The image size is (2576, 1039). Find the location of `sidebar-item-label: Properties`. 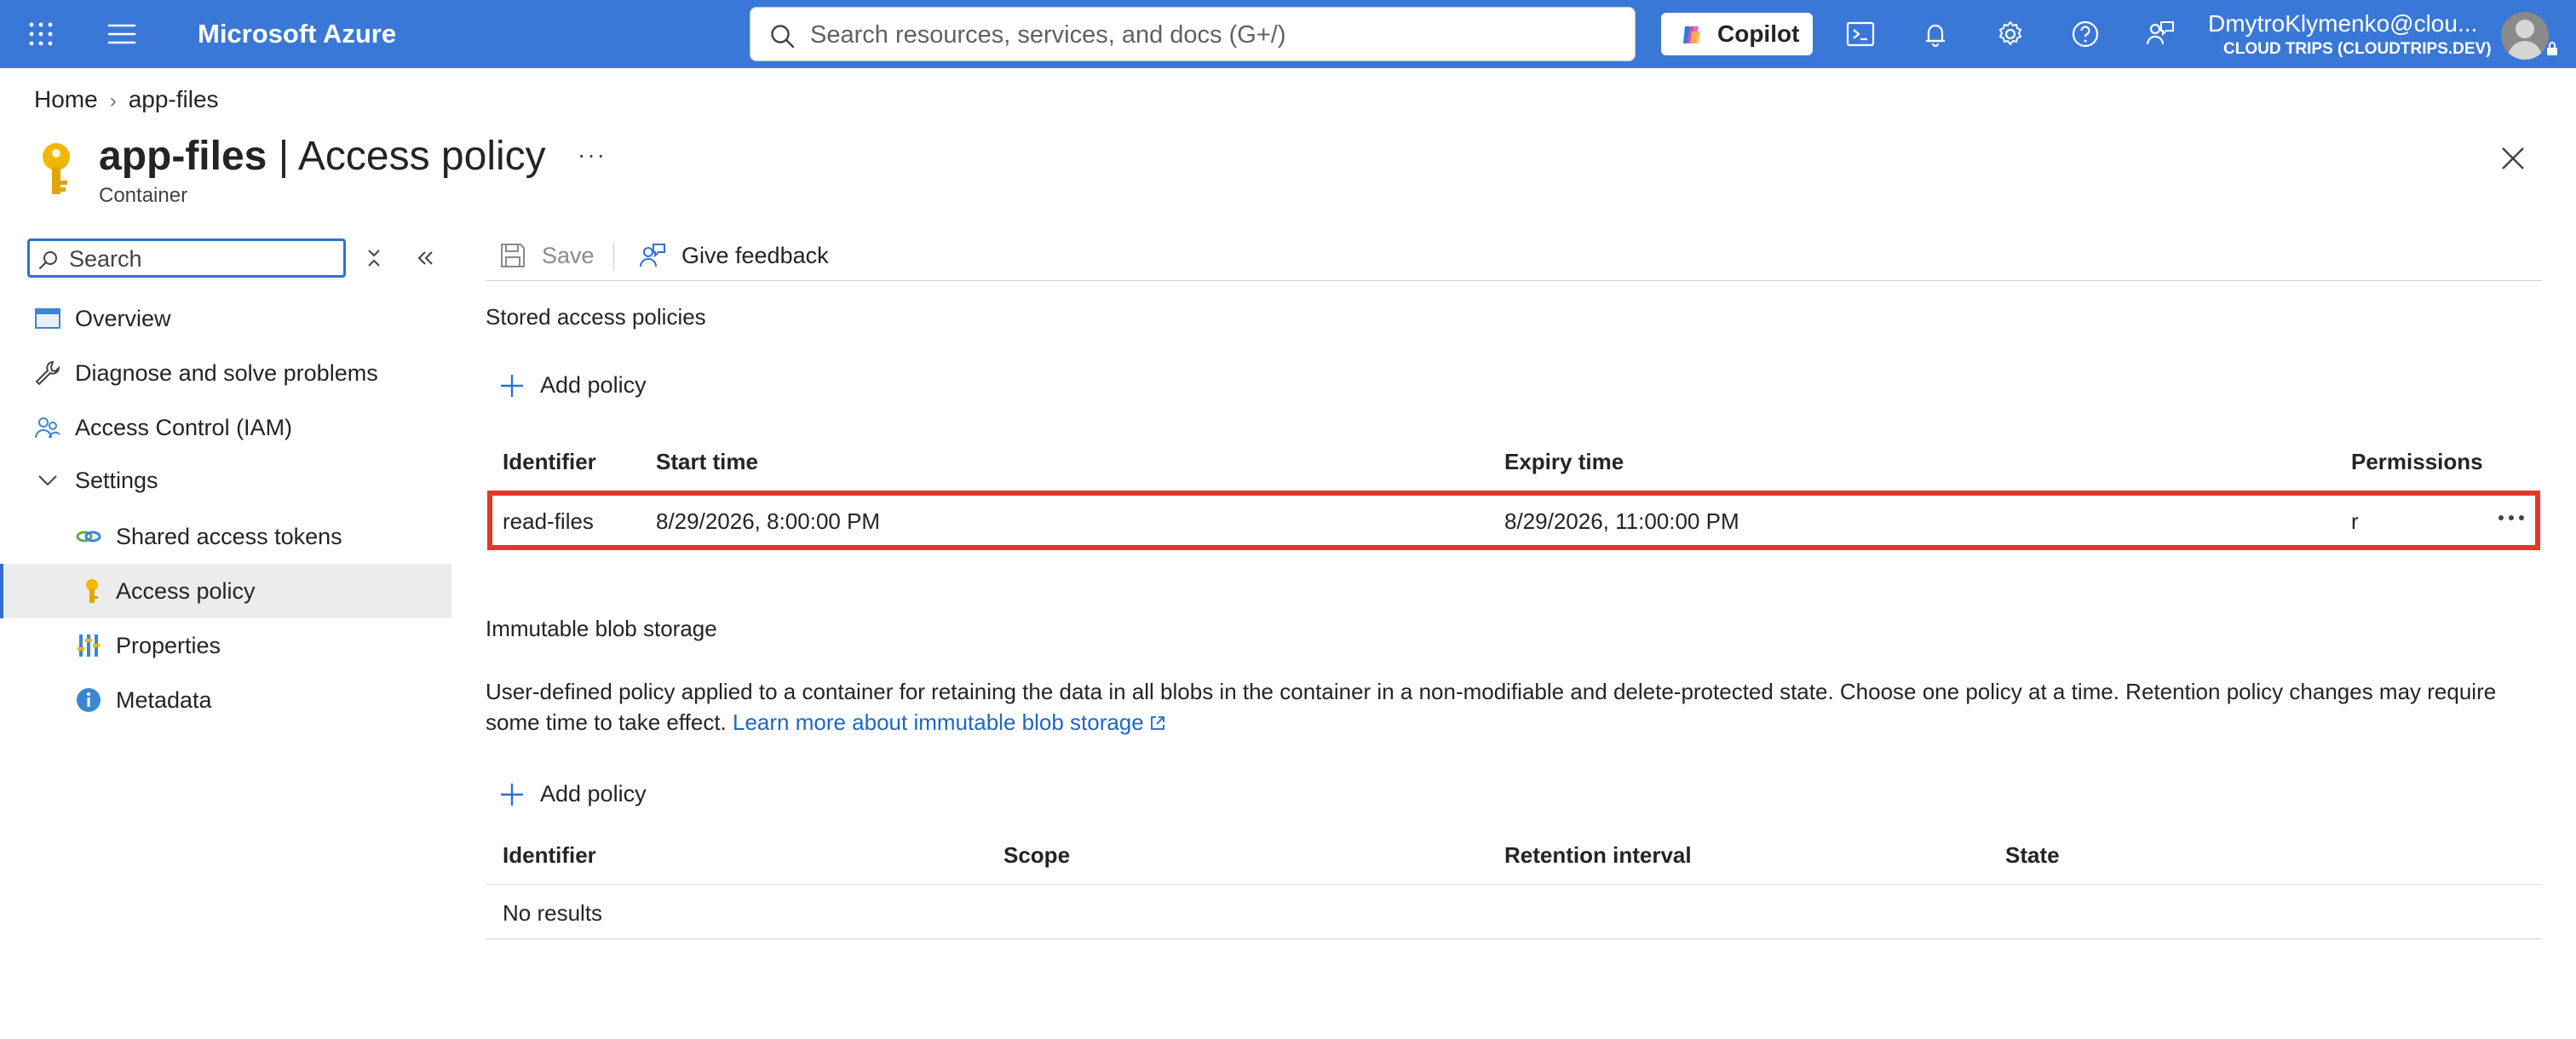

sidebar-item-label: Properties is located at coordinates (168, 645).